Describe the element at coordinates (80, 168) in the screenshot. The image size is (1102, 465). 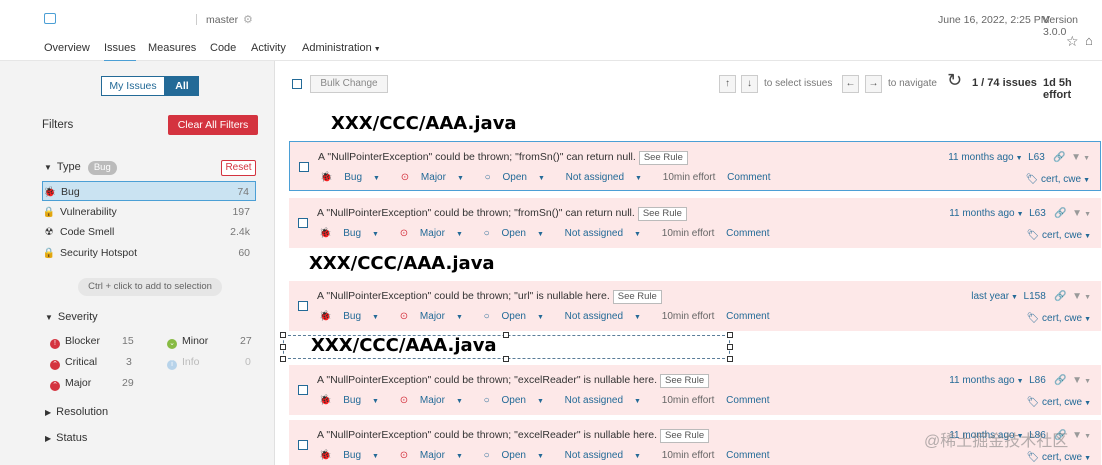
I see `type-facet-header: ▼ Type Bug` at that location.